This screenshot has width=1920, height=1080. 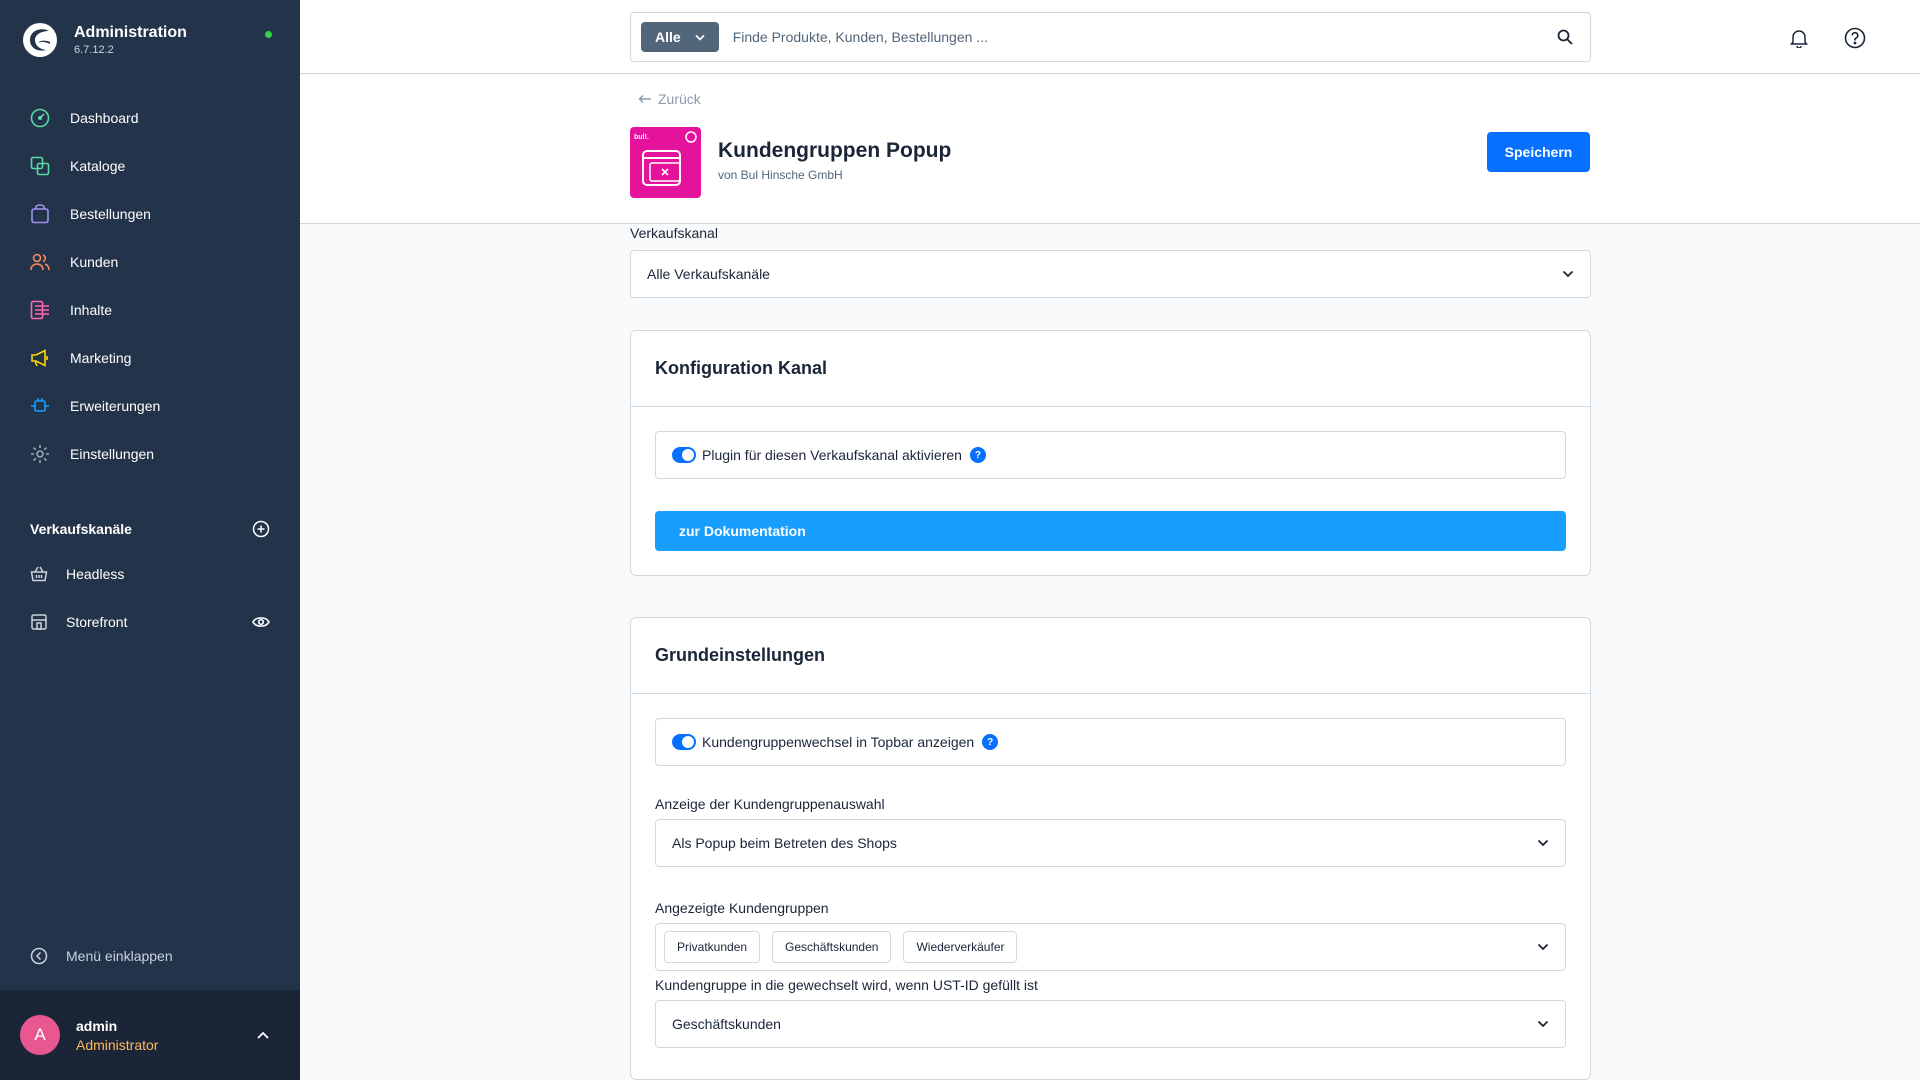 I want to click on notifications-button, so click(x=1799, y=38).